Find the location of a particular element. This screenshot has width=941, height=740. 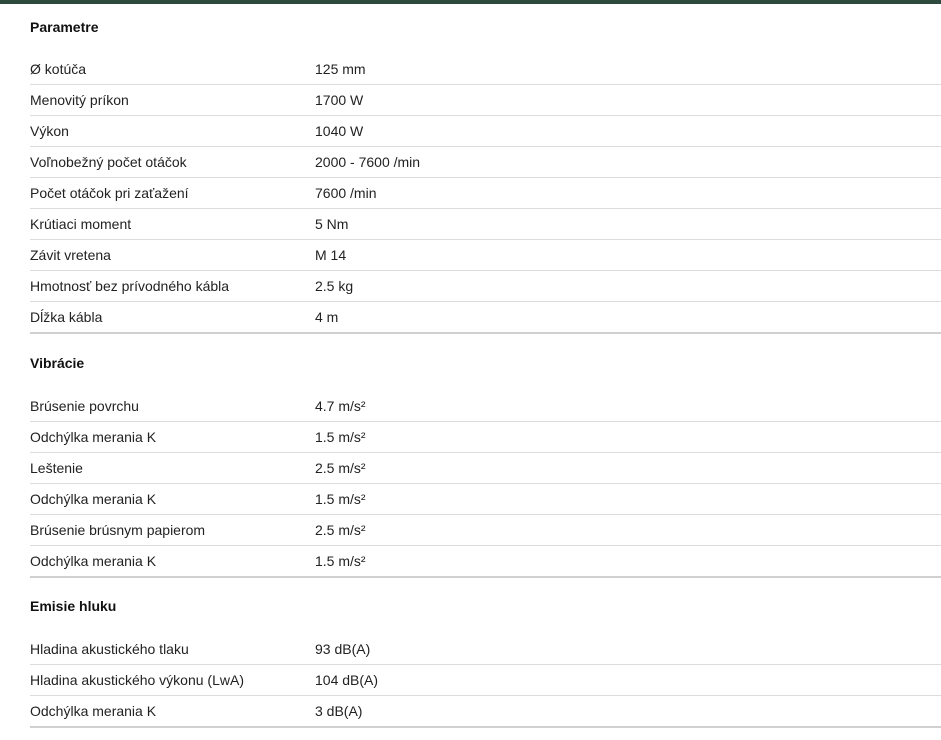

spec-row: Hladina akustického tlaku 93 dB(A) is located at coordinates (485, 649).